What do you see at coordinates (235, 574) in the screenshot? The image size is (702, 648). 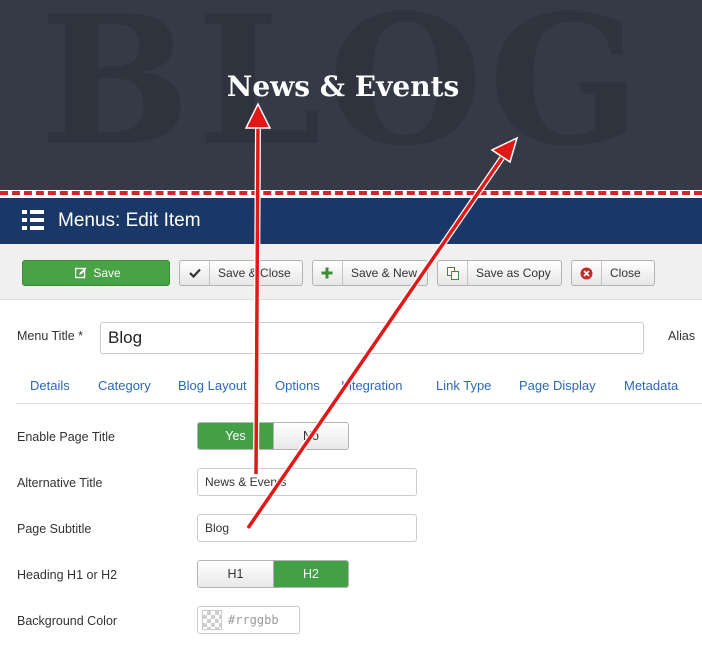 I see `heading-h1: H1` at bounding box center [235, 574].